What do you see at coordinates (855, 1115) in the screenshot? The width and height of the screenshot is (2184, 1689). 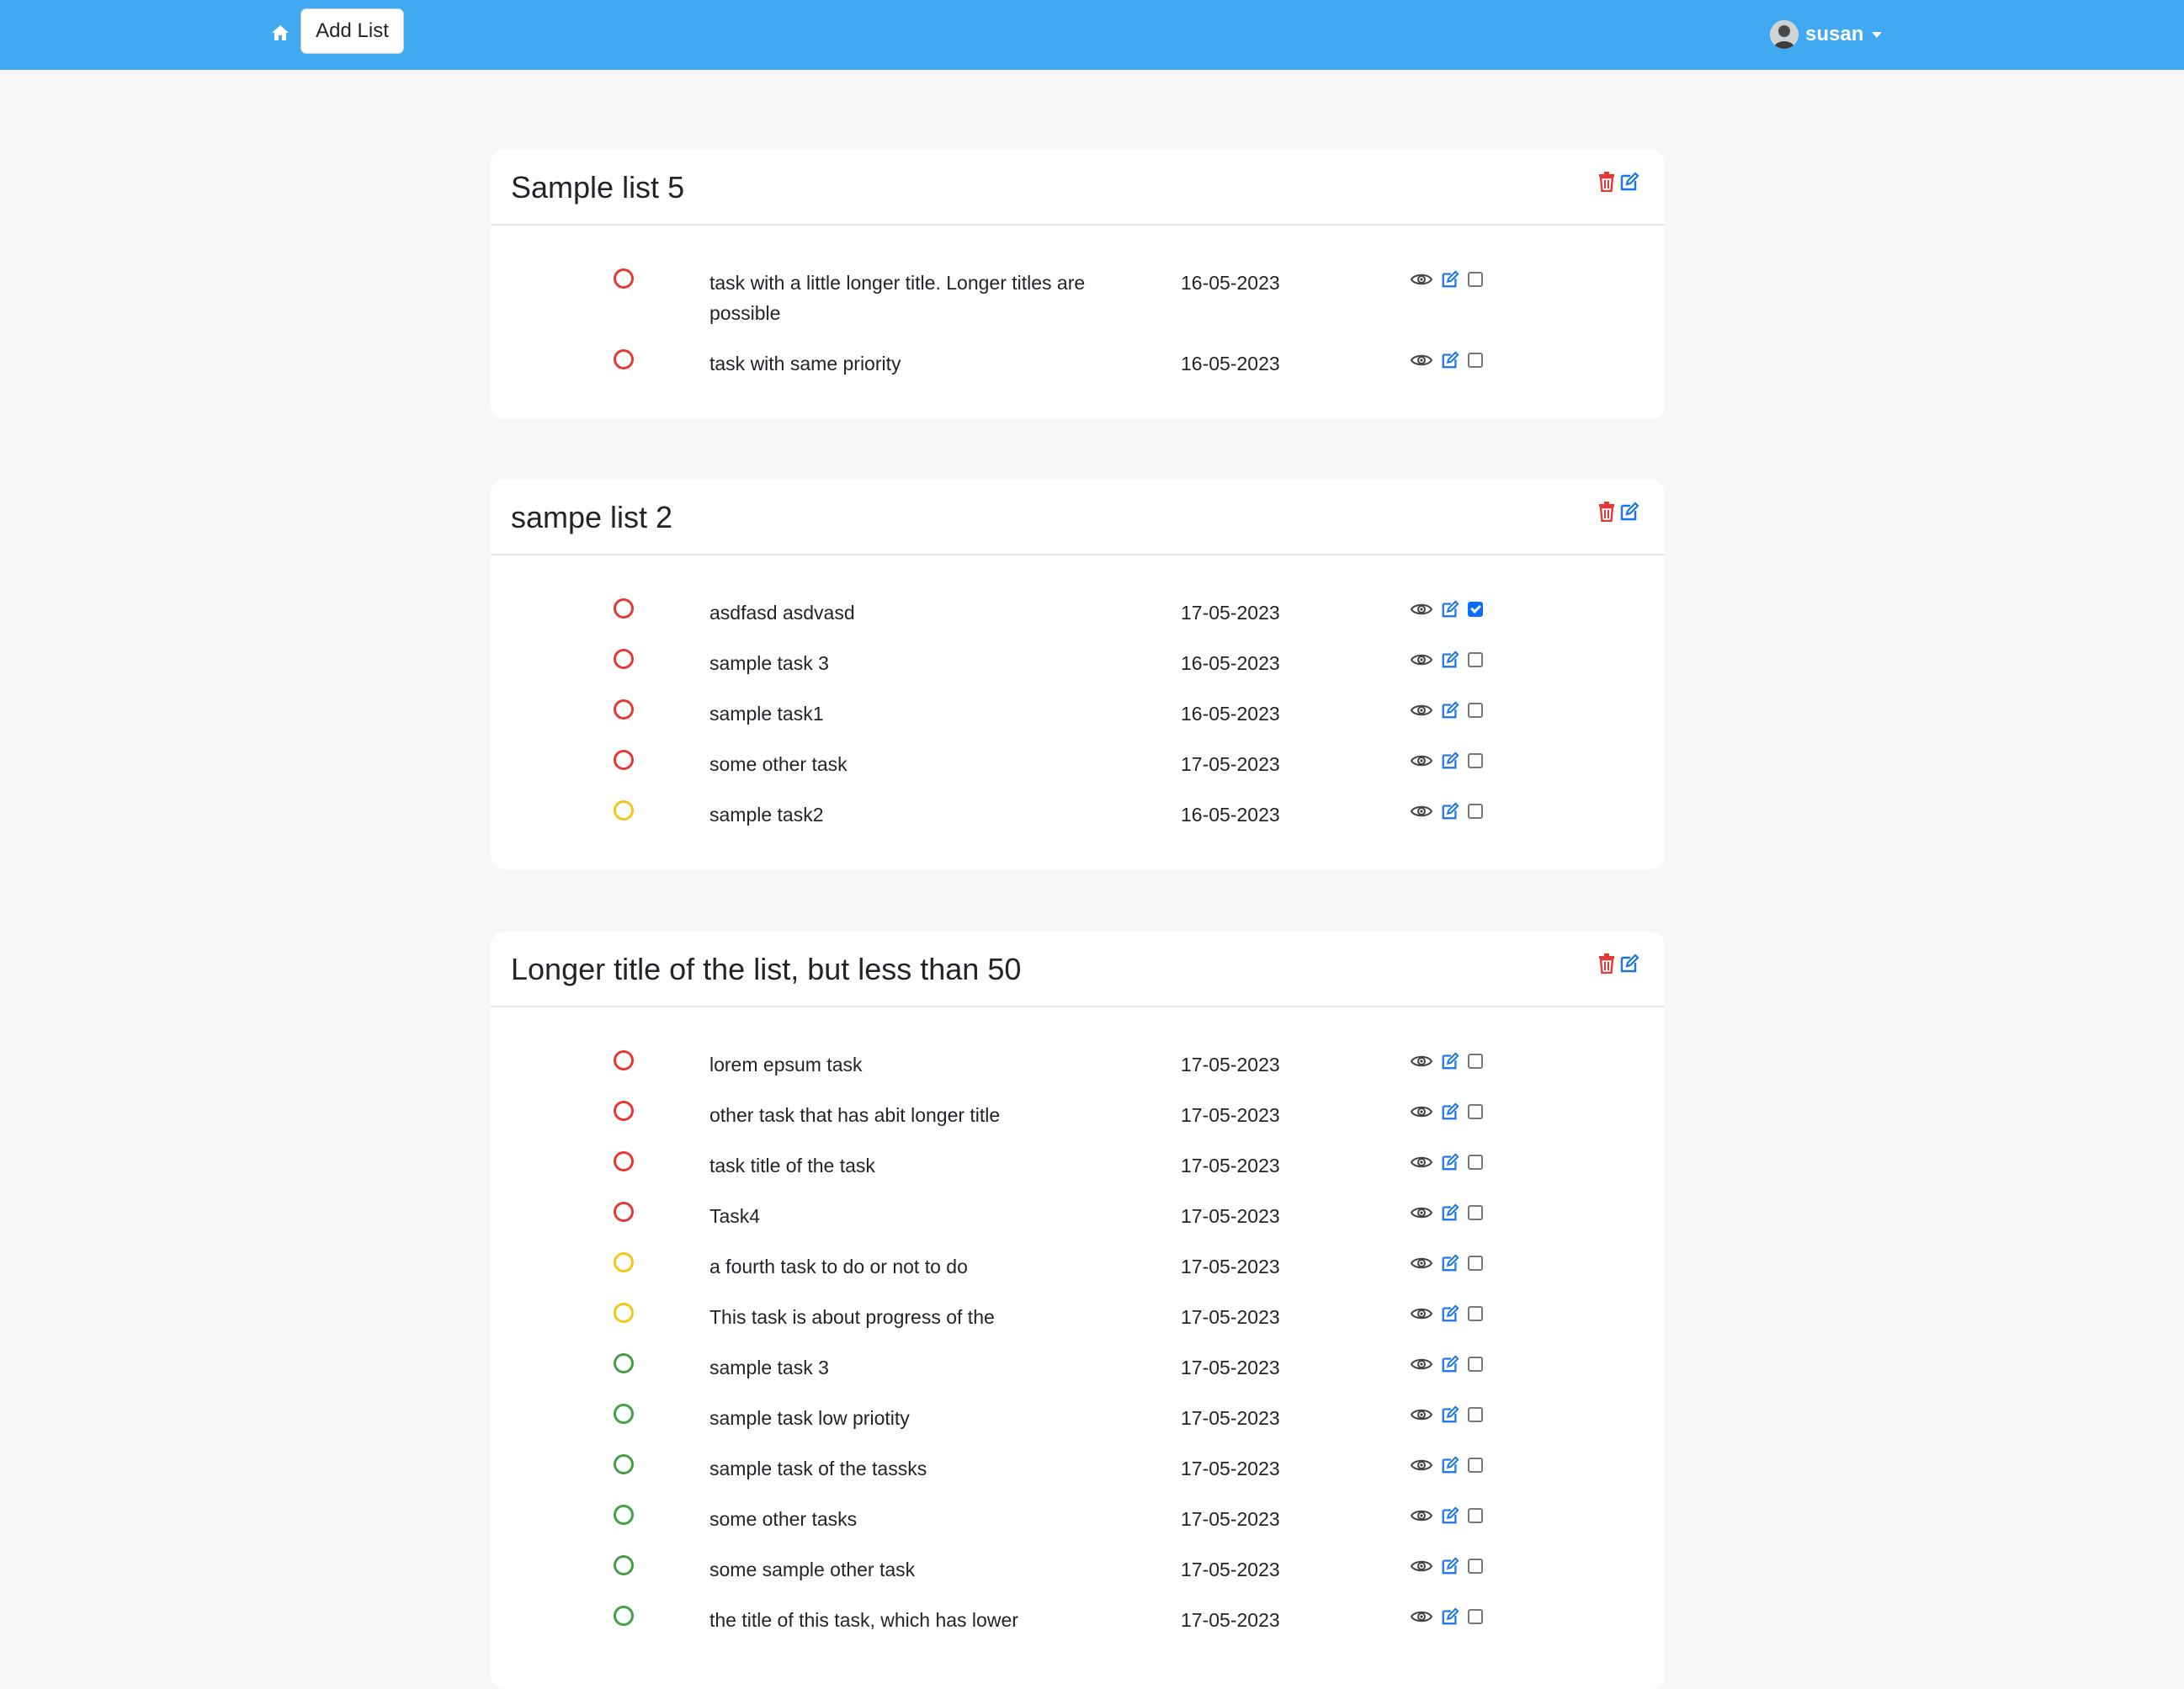 I see `task-title: other task that has abit longer title` at bounding box center [855, 1115].